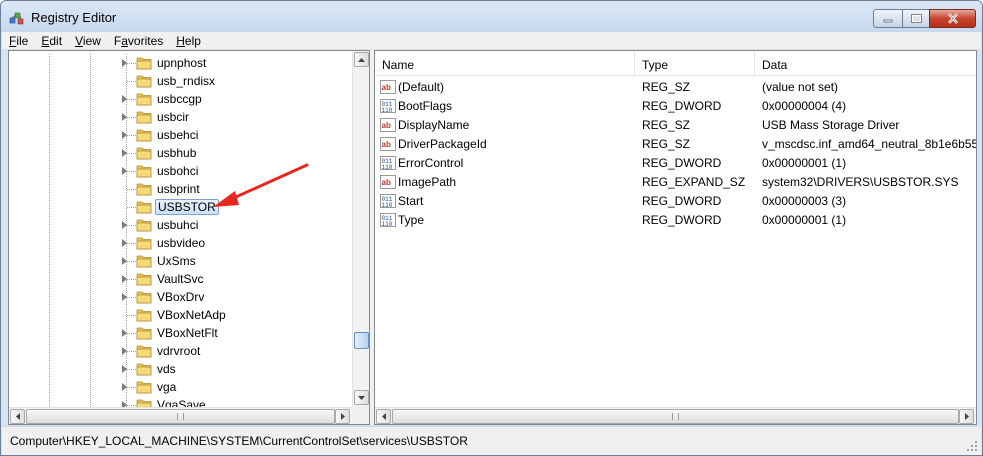 The height and width of the screenshot is (456, 983). Describe the element at coordinates (180, 369) in the screenshot. I see `tree-item: vds` at that location.